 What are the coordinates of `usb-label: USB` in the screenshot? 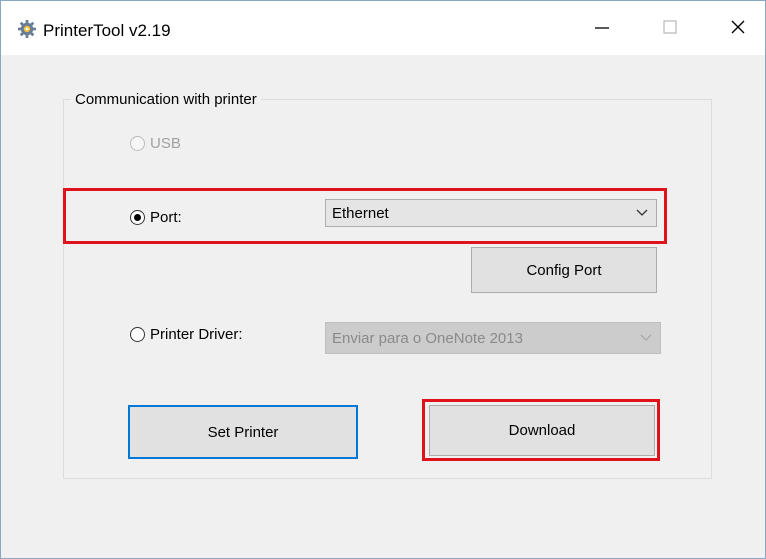 It's located at (165, 143).